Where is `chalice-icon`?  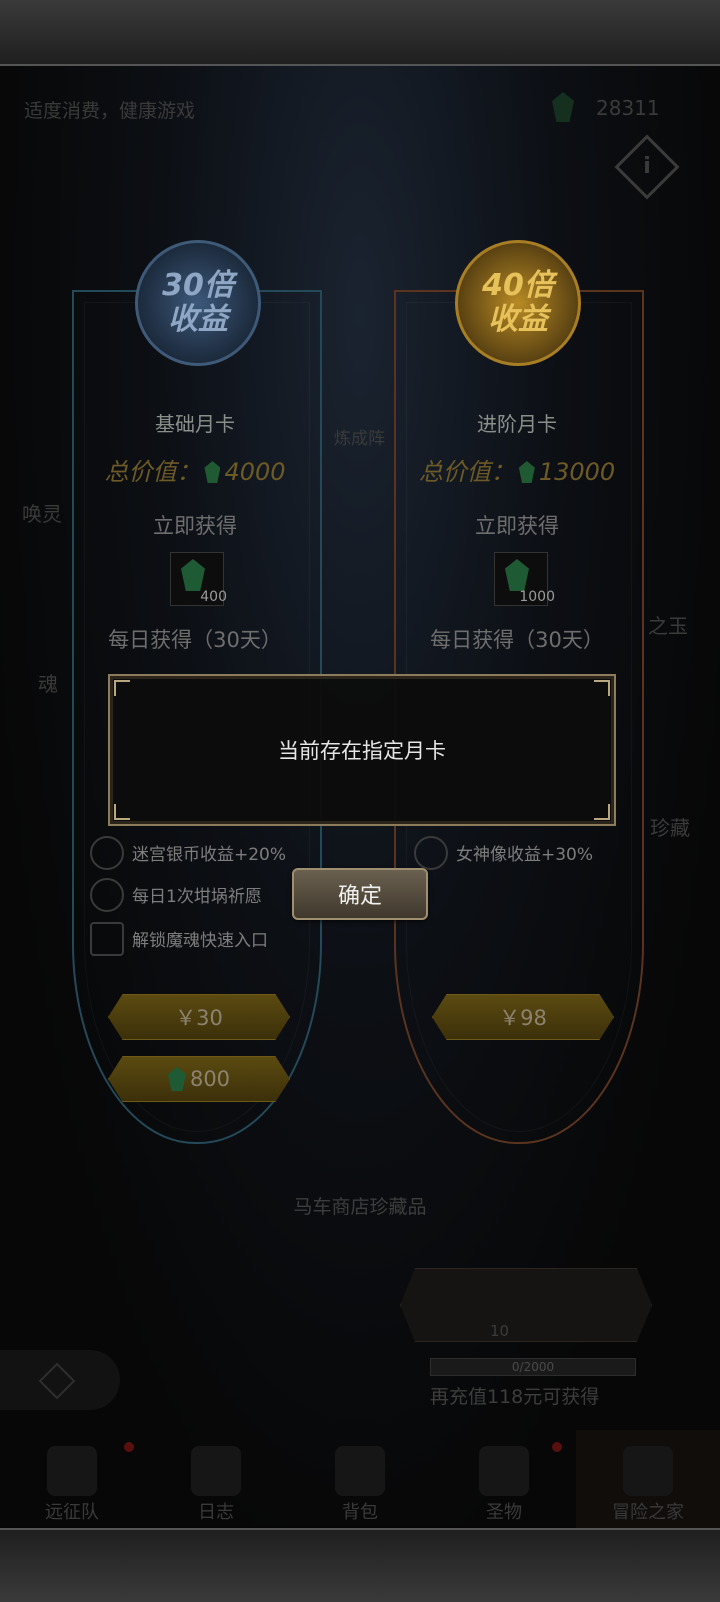
chalice-icon is located at coordinates (504, 1471).